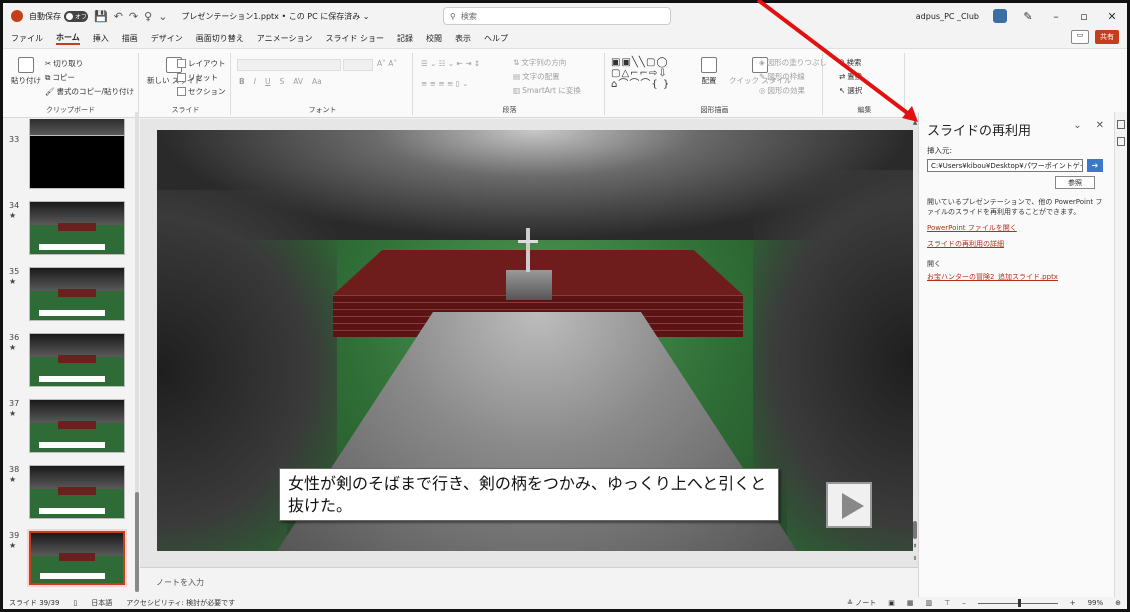 This screenshot has height=612, width=1130. Describe the element at coordinates (782, 90) in the screenshot. I see `shape-effects-button: ◎ 図形の効果` at that location.